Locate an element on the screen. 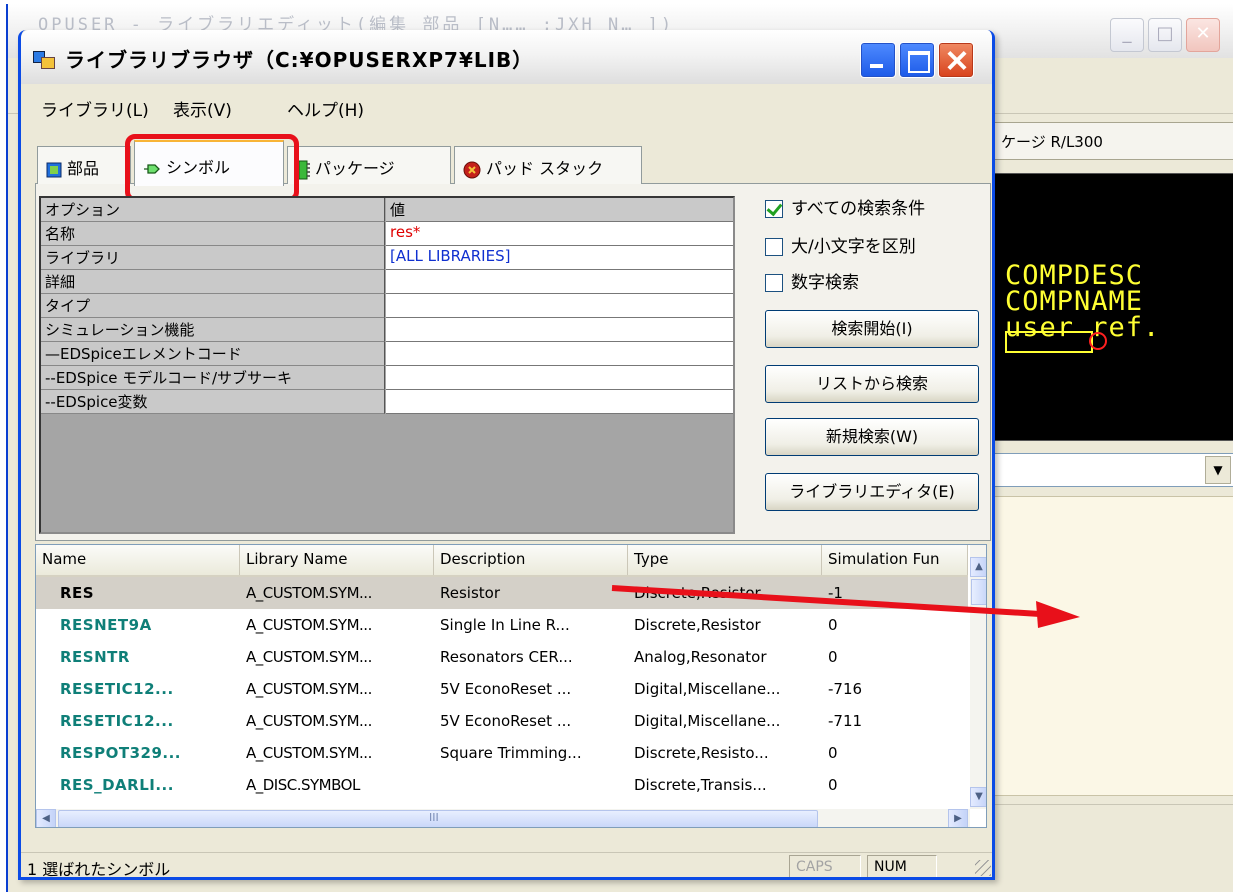 The image size is (1233, 892). grid-row: シミュレーション機能 is located at coordinates (387, 330).